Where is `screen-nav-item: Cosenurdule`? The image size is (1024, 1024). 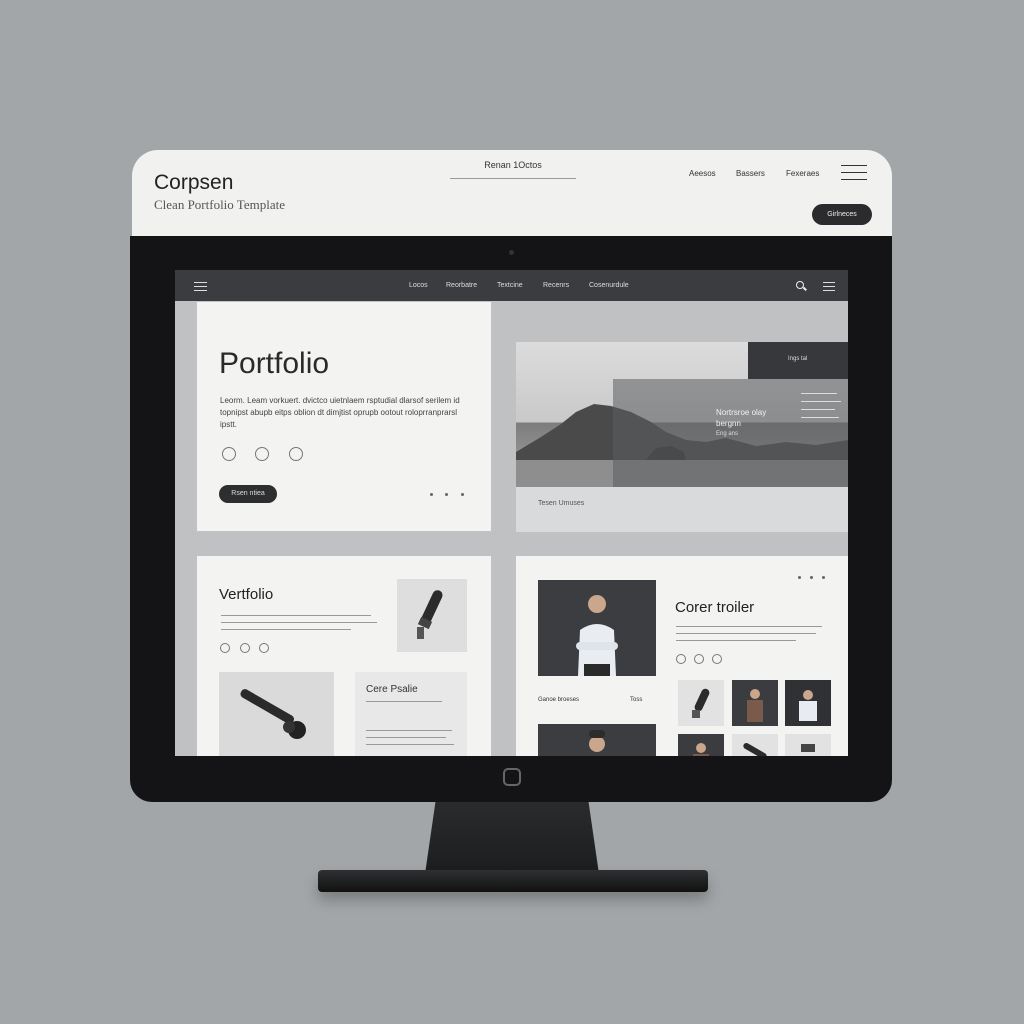
screen-nav-item: Cosenurdule is located at coordinates (609, 285).